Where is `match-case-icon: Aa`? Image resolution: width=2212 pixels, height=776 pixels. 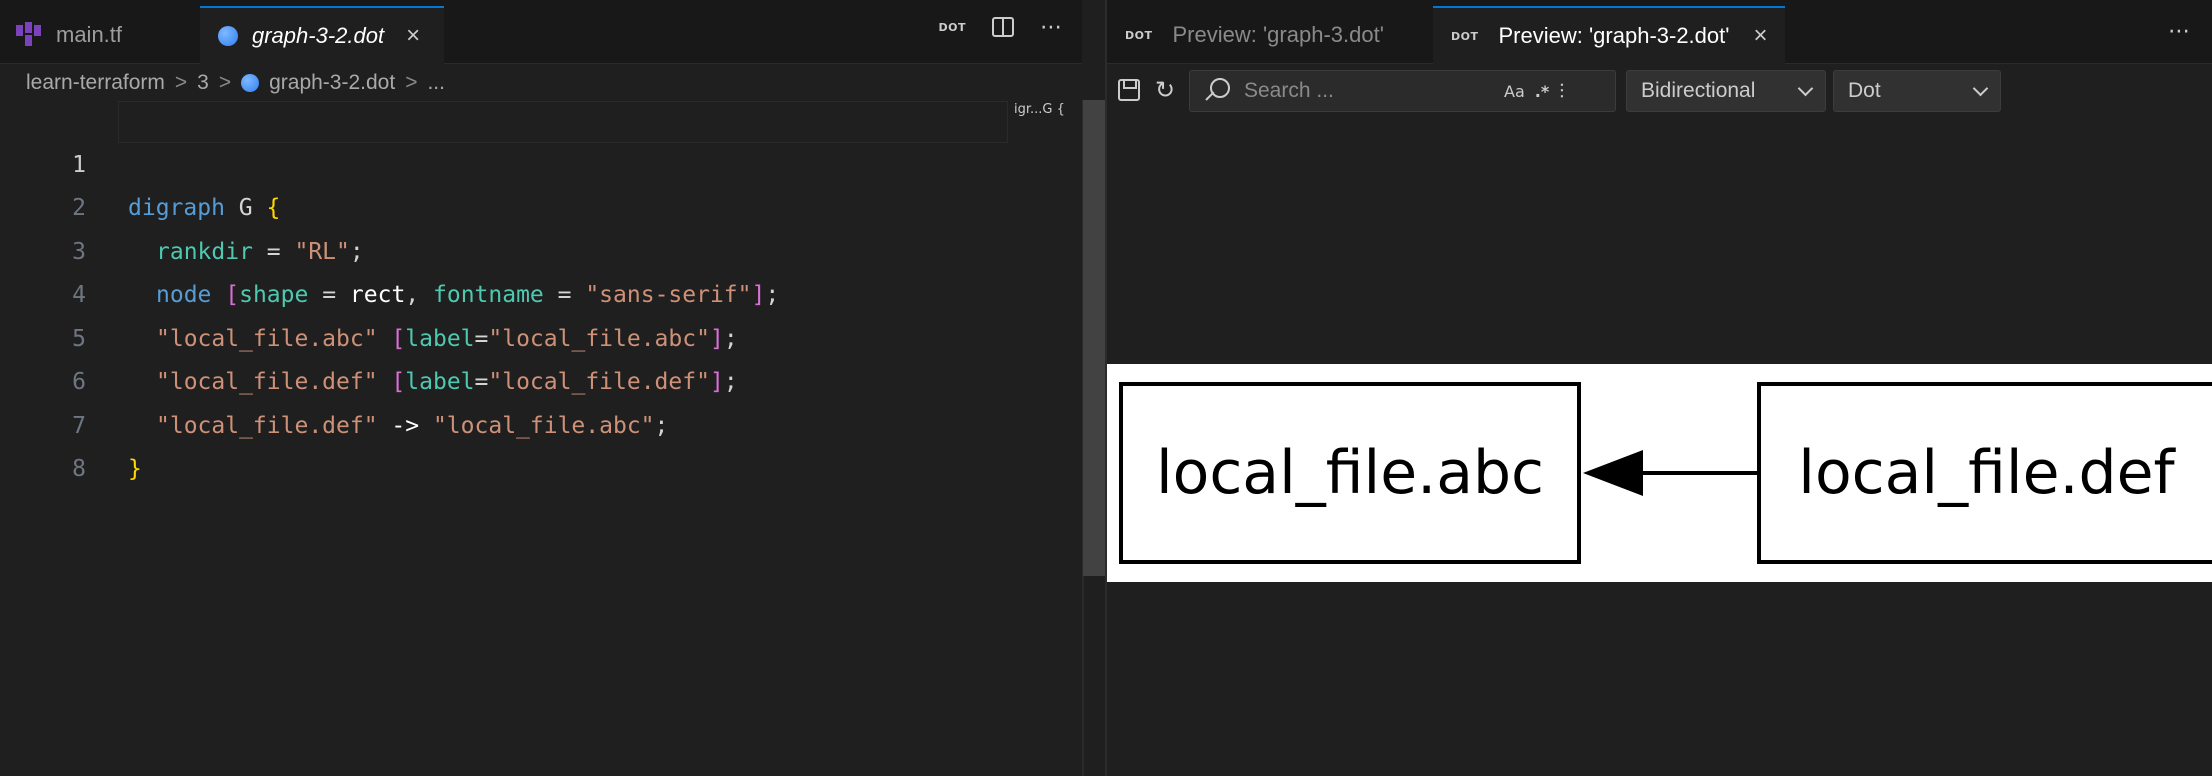
match-case-icon: Aa is located at coordinates (1514, 91).